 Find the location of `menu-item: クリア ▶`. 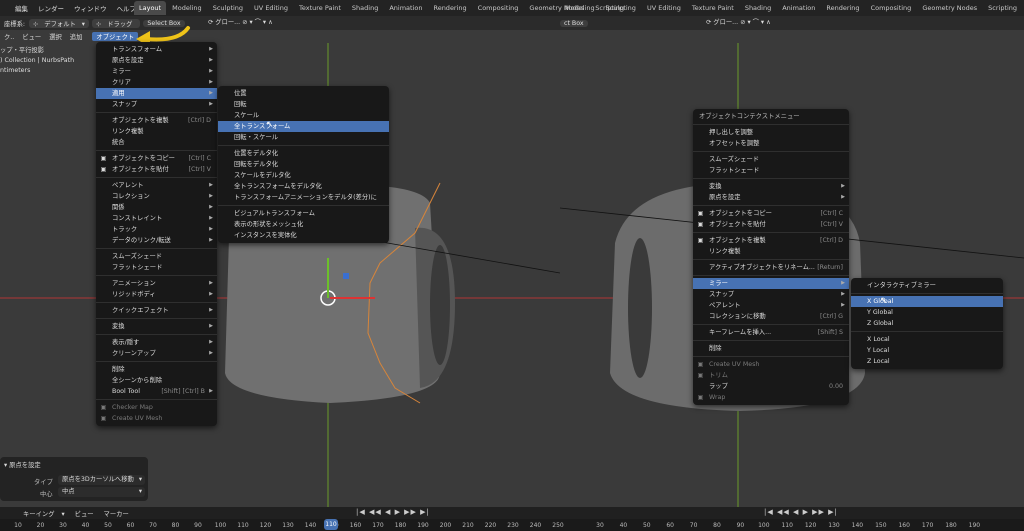

menu-item: クリア ▶ is located at coordinates (156, 82).